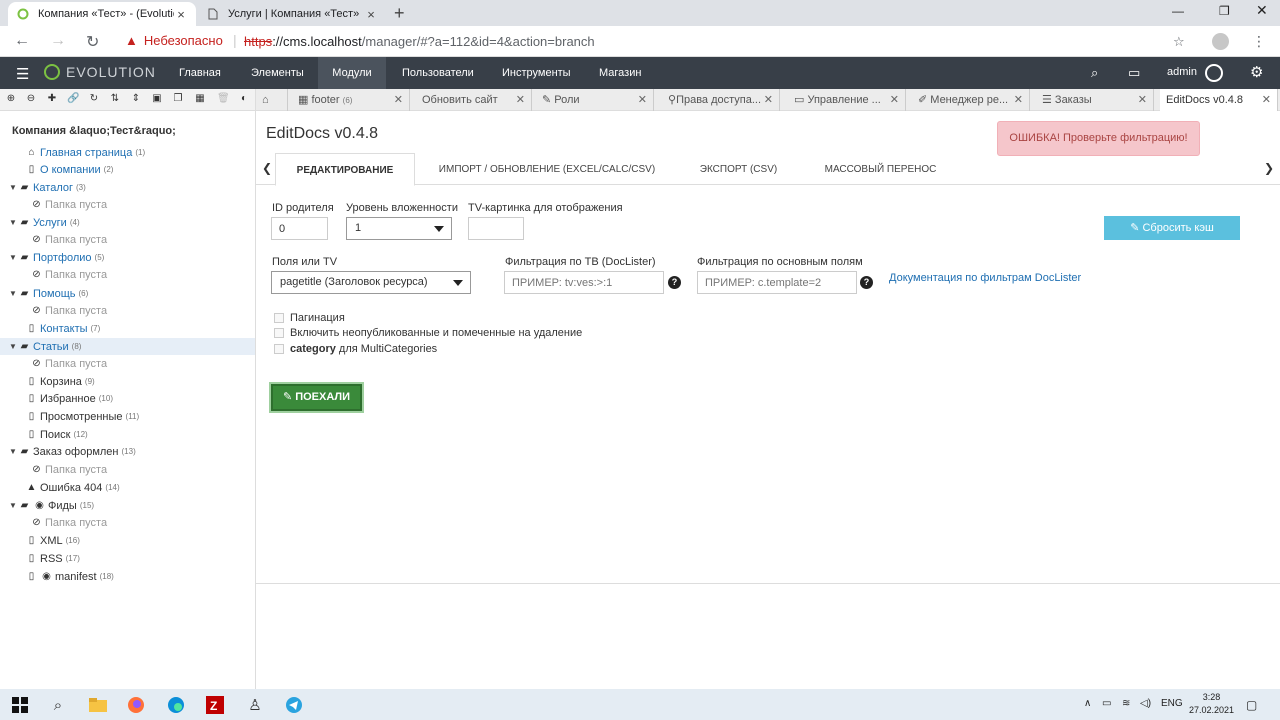  Describe the element at coordinates (355, 349) in the screenshot. I see `category-checkbox-row: category для MultiCategories` at that location.